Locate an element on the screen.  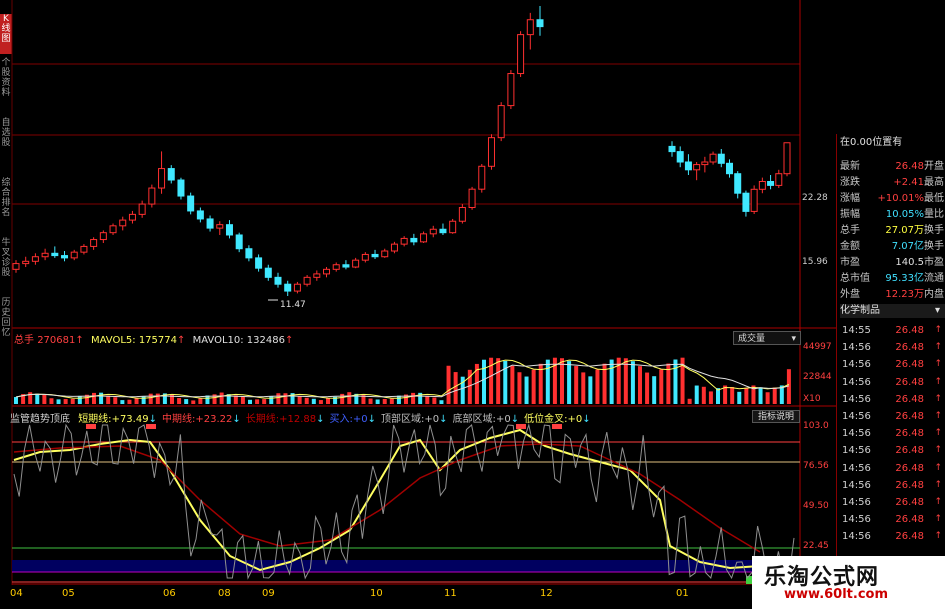
low-price-label: 11.47 is located at coordinates (293, 305).